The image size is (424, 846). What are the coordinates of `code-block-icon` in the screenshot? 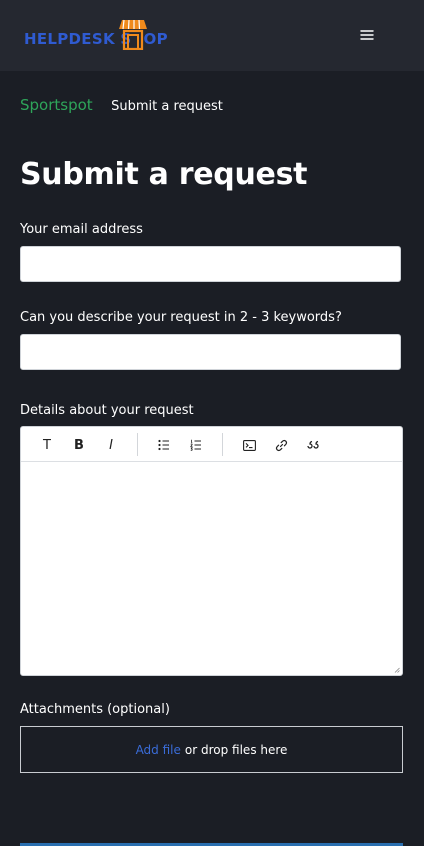 It's located at (249, 445).